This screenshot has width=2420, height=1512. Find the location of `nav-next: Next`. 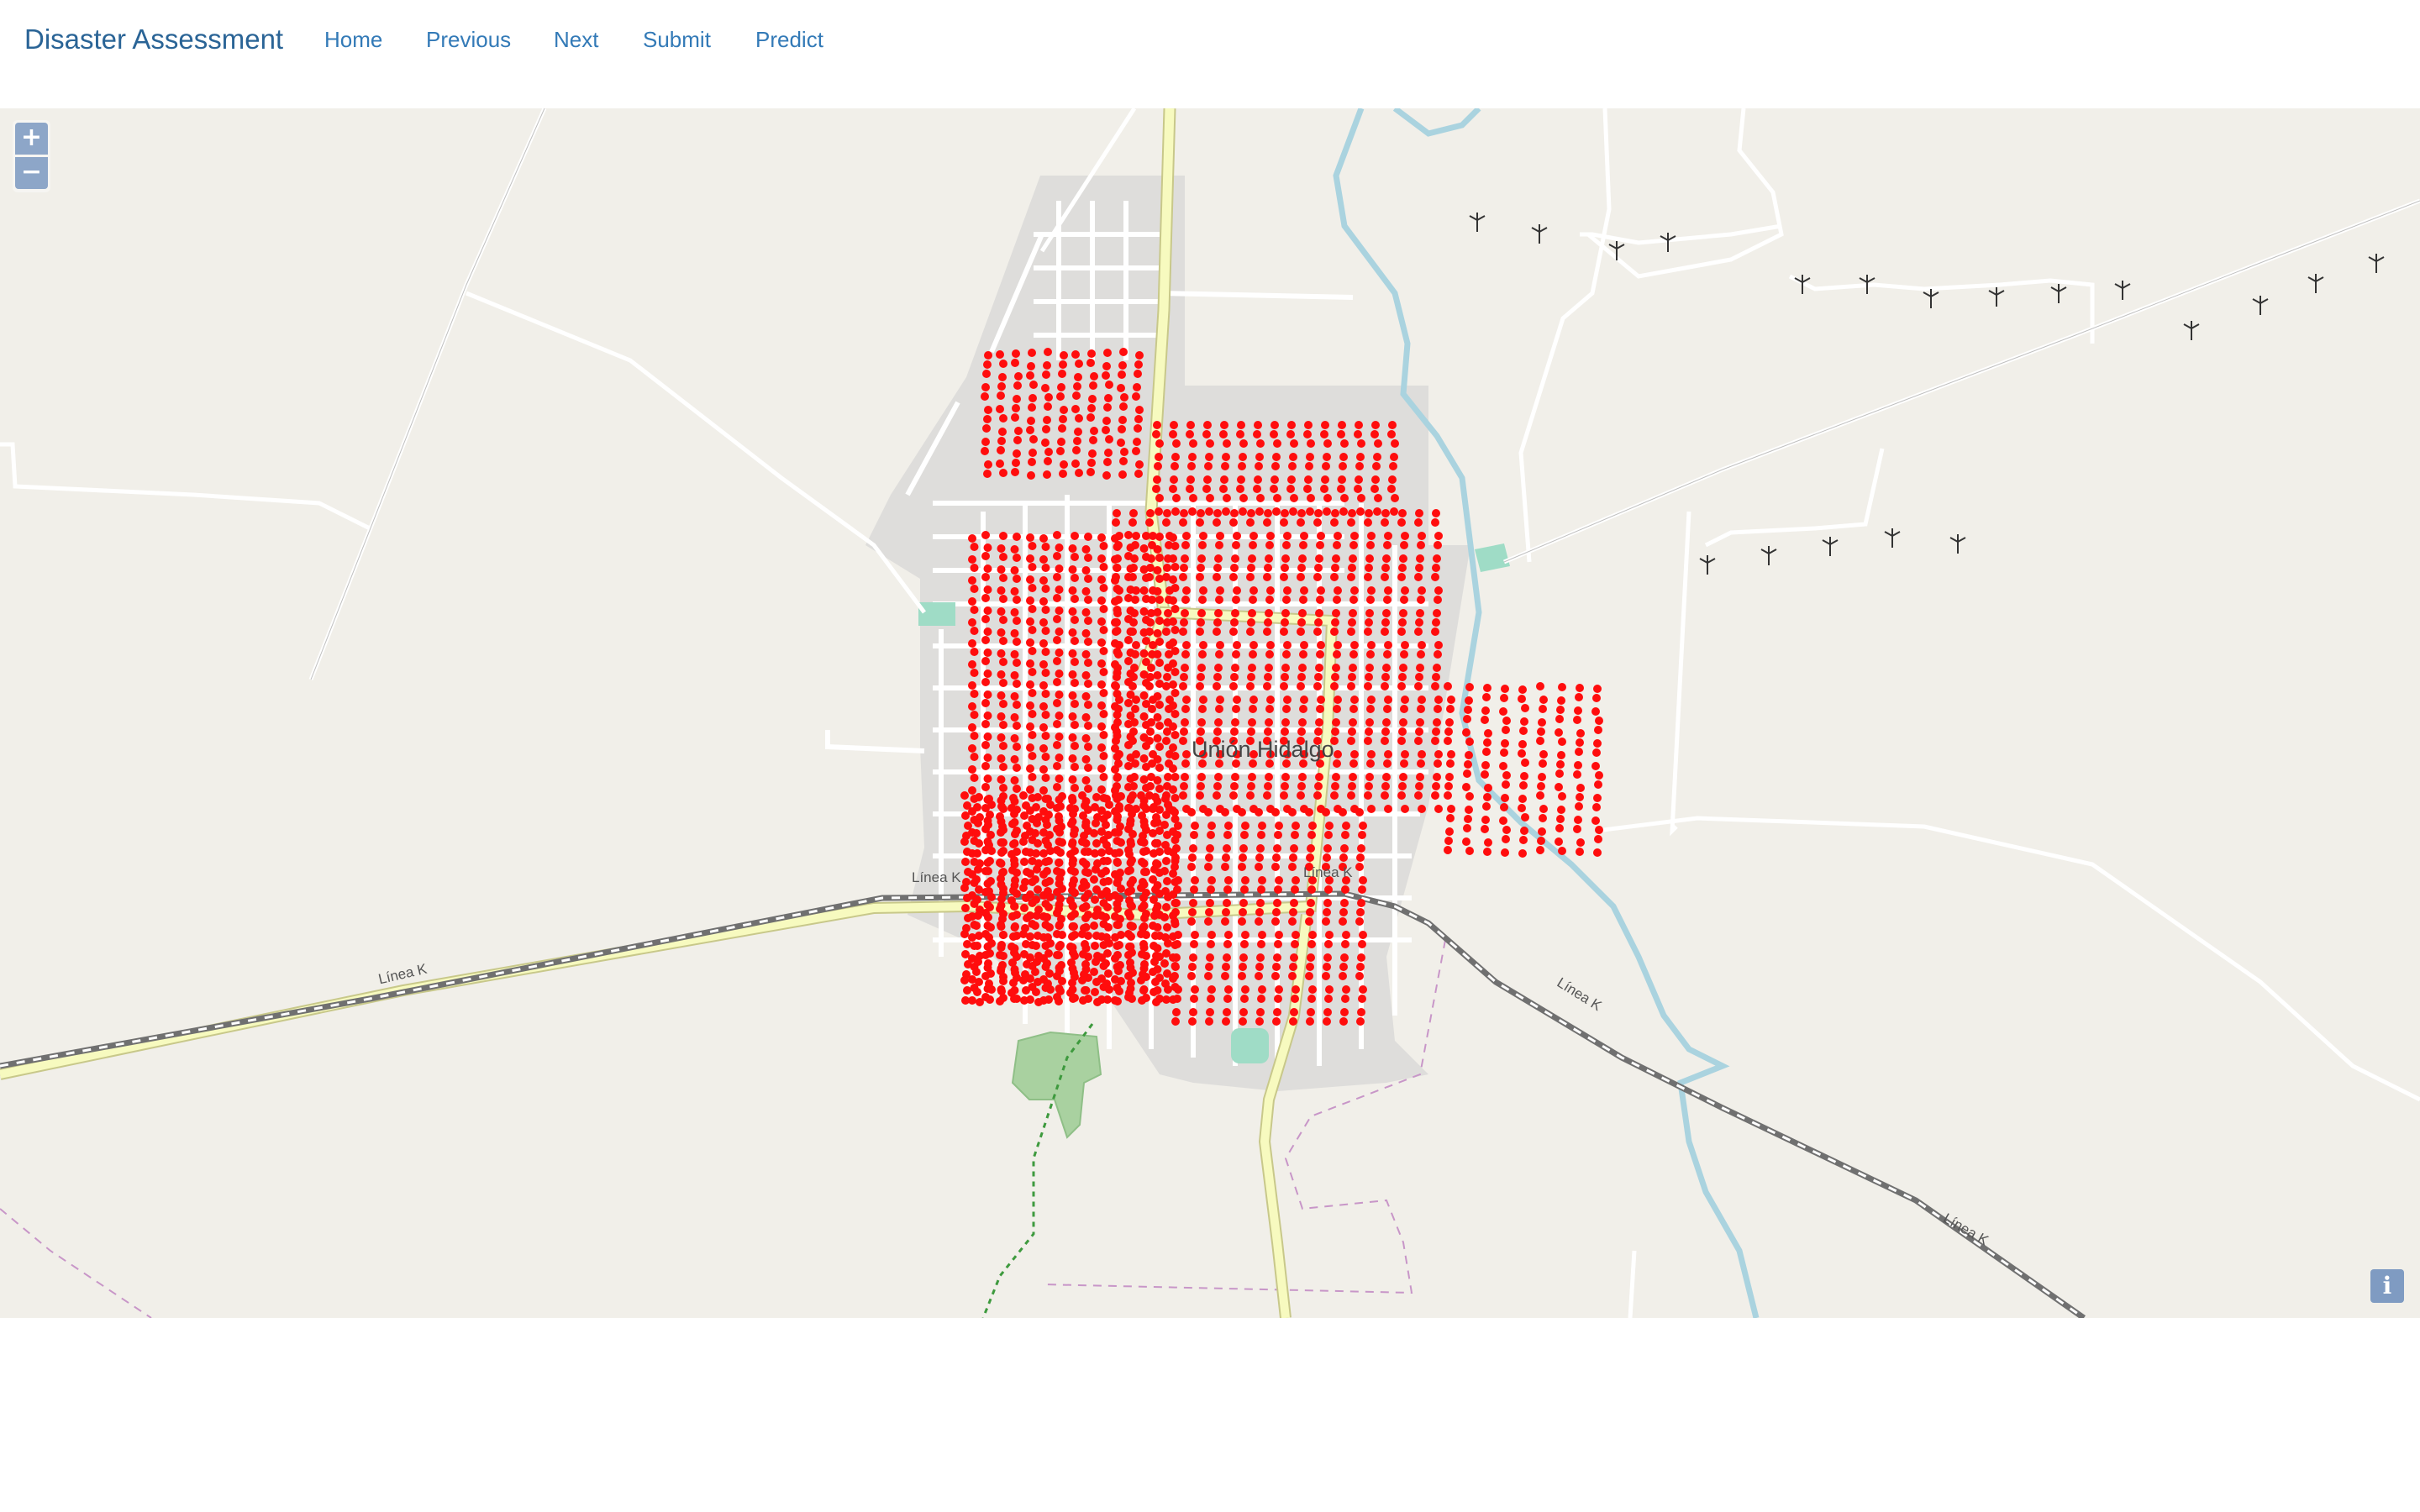

nav-next: Next is located at coordinates (576, 40).